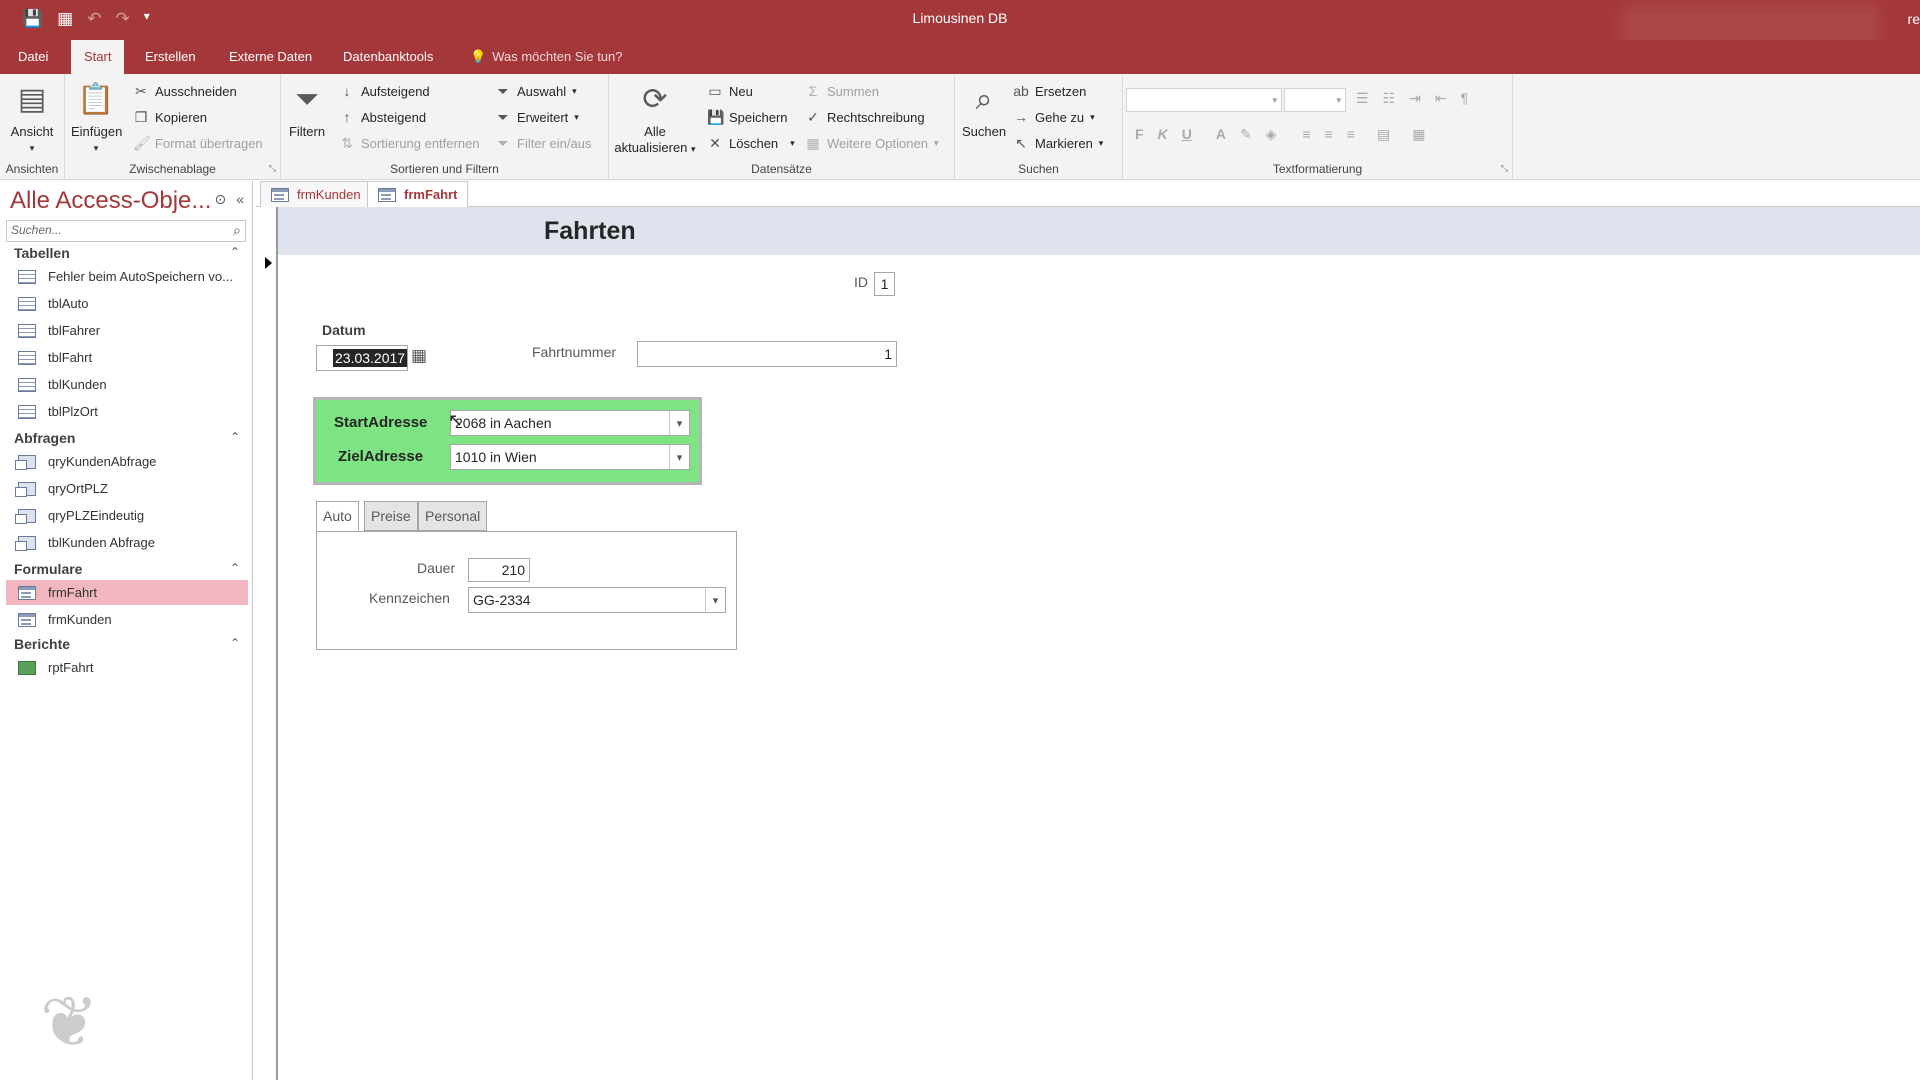  I want to click on indent-decrease-icon: ⇤, so click(1441, 98).